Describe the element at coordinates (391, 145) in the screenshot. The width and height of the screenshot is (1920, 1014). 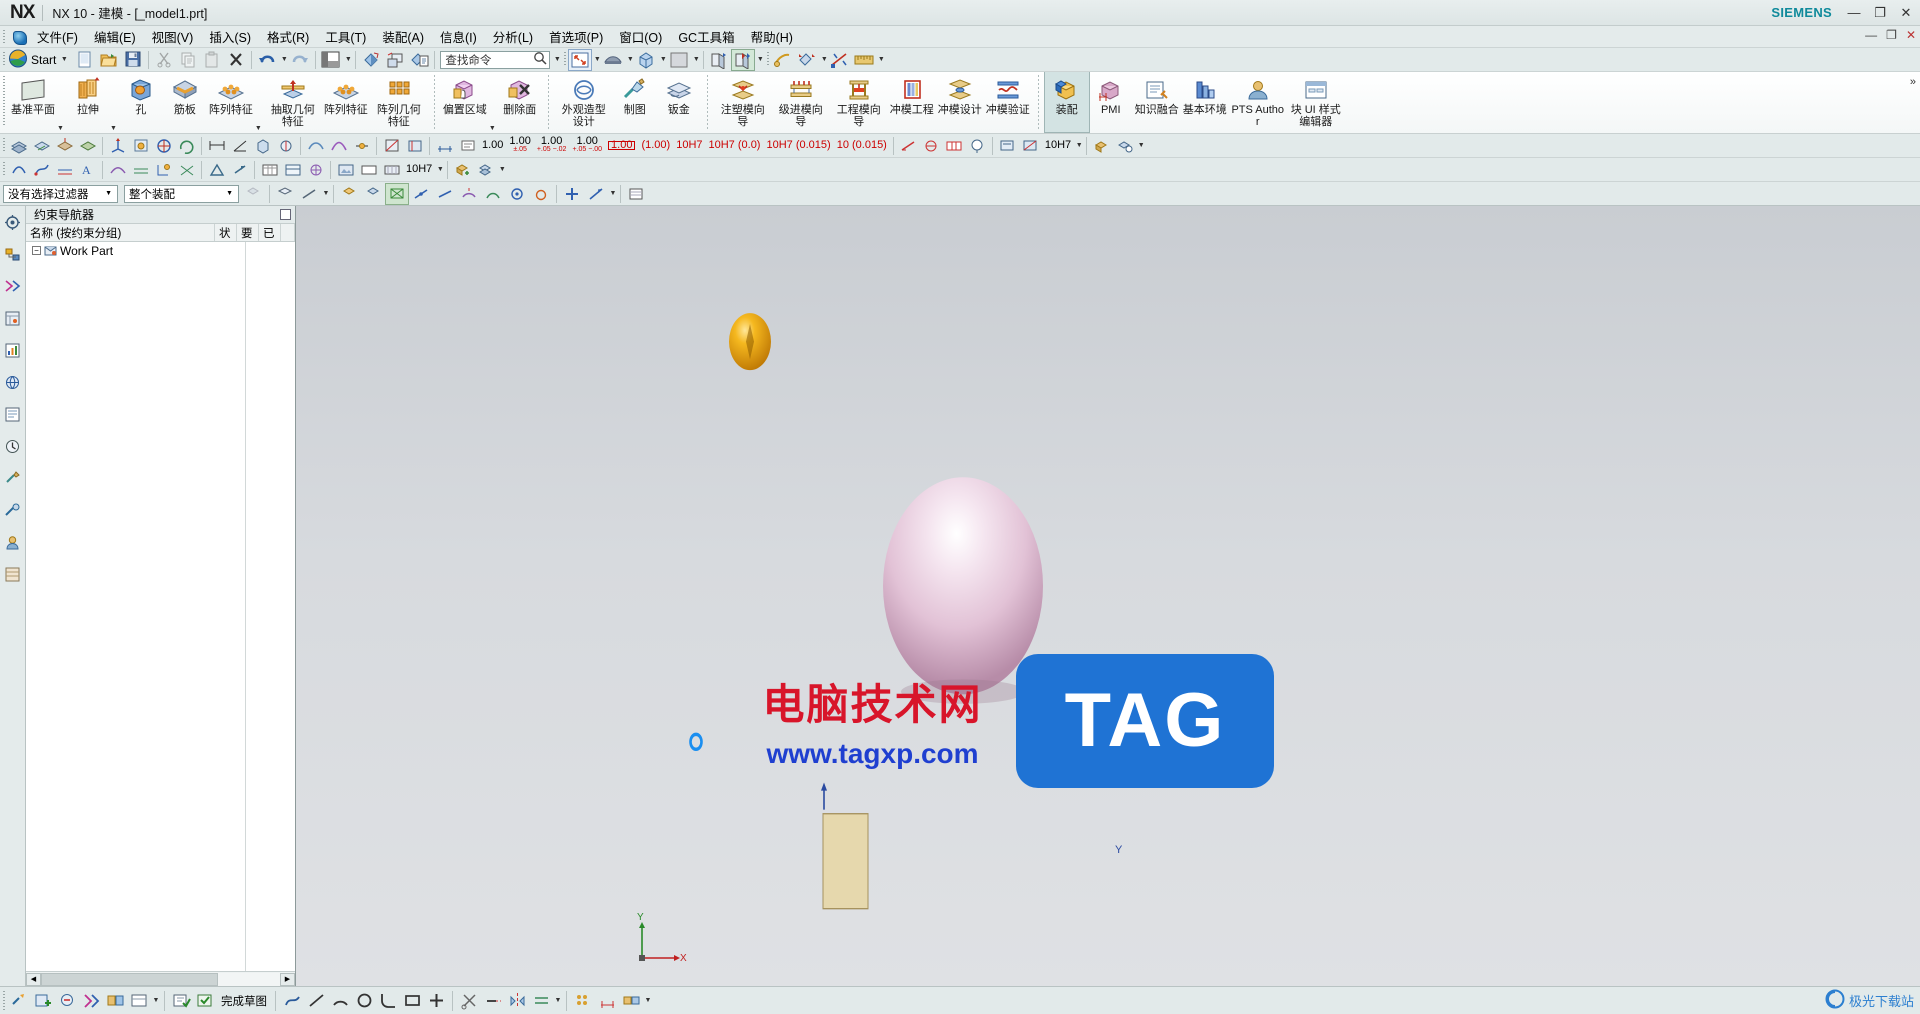
I see `display-section-button` at that location.